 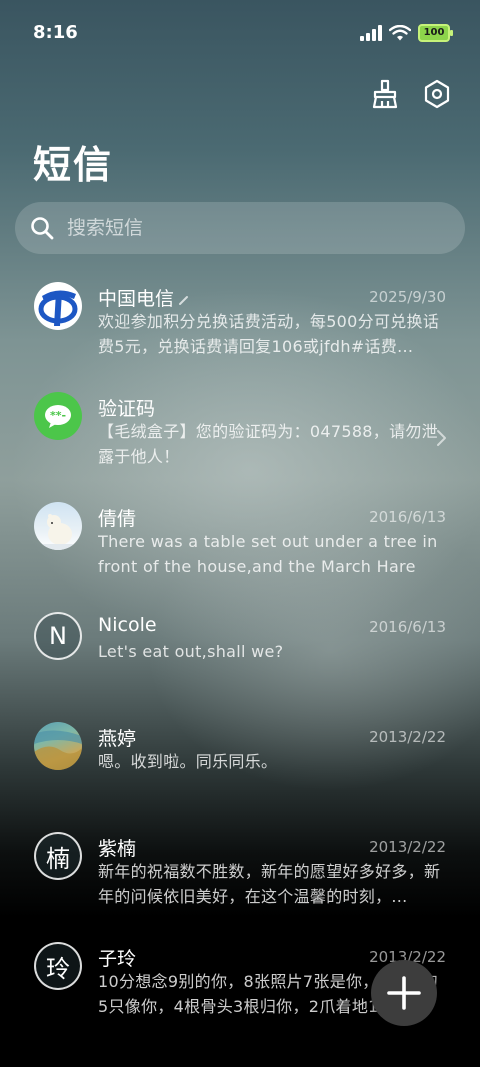 What do you see at coordinates (117, 849) in the screenshot?
I see `conversation-name: 紫楠` at bounding box center [117, 849].